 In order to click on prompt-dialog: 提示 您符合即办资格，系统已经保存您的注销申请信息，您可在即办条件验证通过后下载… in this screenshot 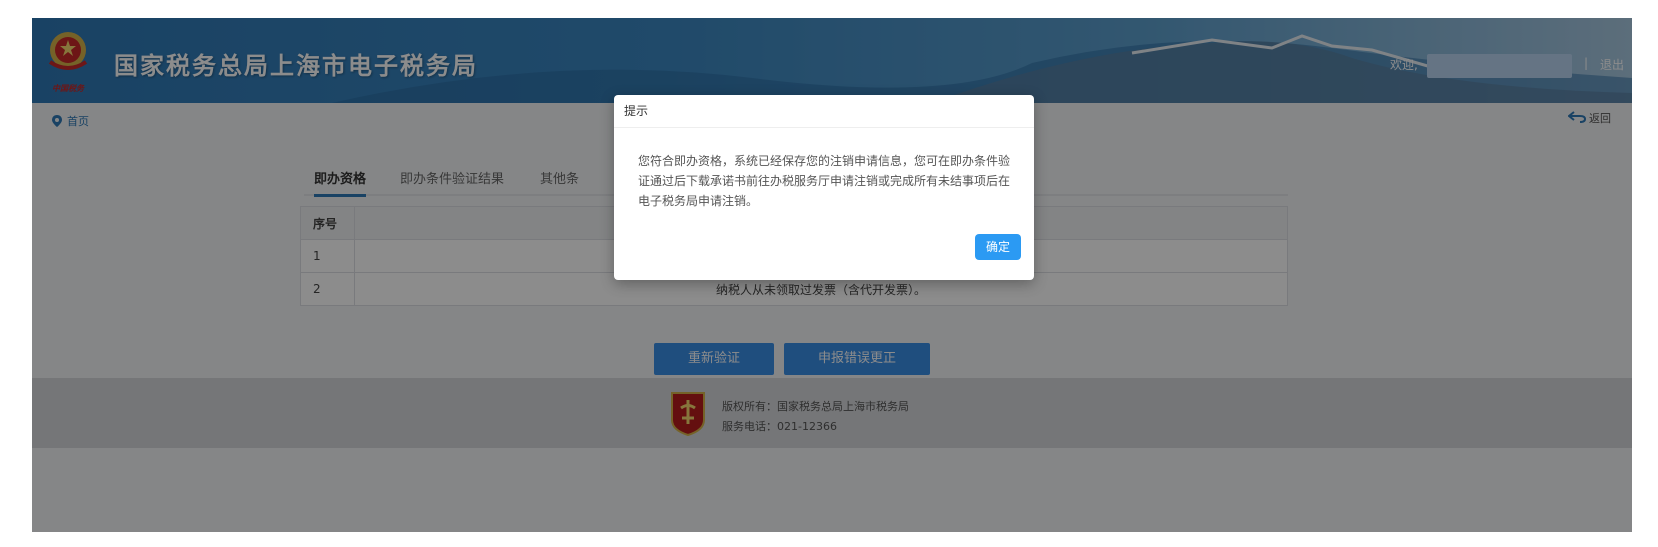, I will do `click(824, 187)`.